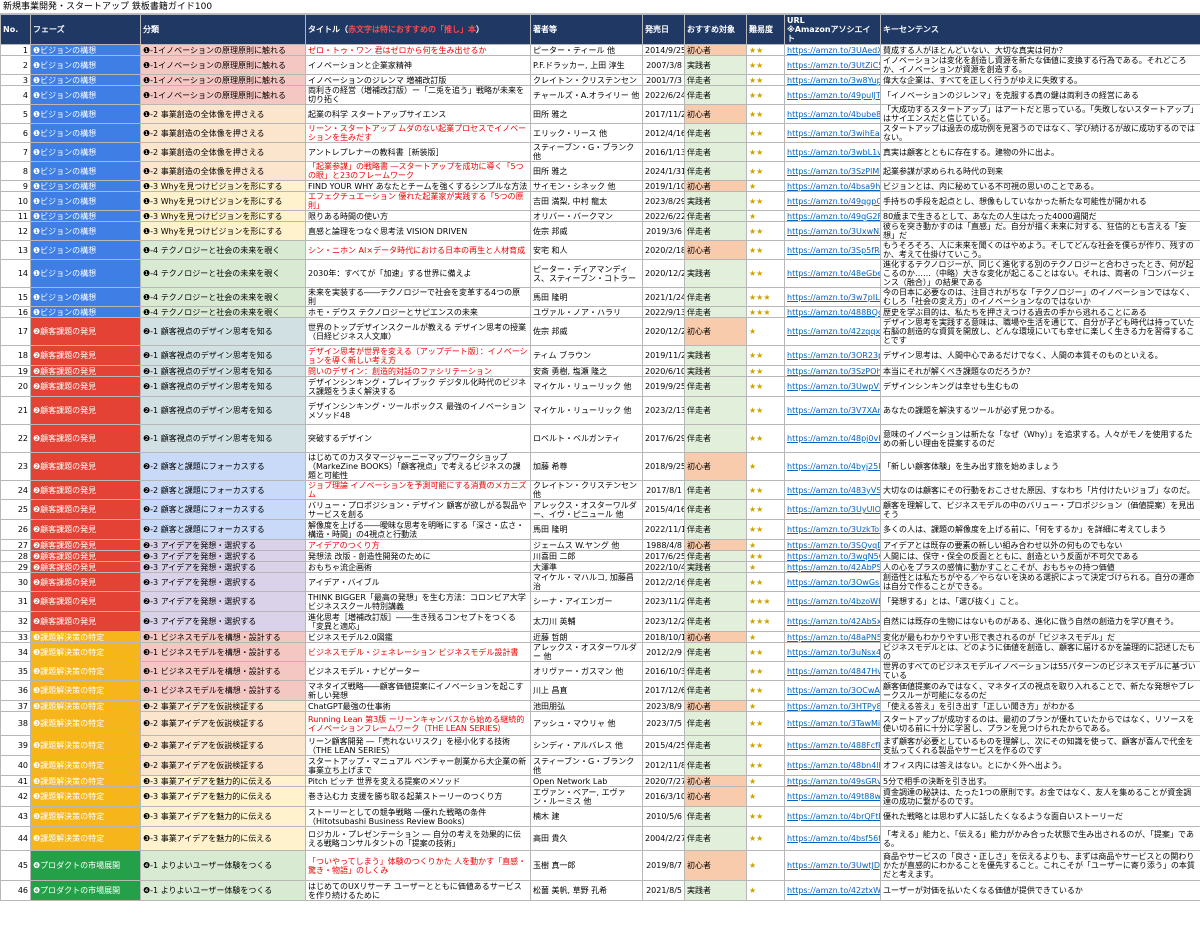 The width and height of the screenshot is (1200, 948). I want to click on amazon-link: https://amzn.to/3OCwAqL, so click(832, 690).